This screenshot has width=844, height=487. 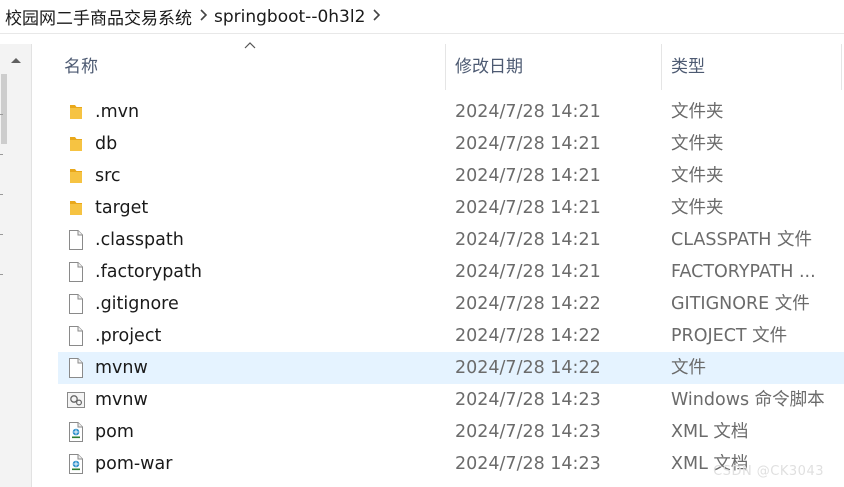 What do you see at coordinates (451, 400) in the screenshot?
I see `file-row: mvnw 2024/7/28 14:23 Windows 命令脚本` at bounding box center [451, 400].